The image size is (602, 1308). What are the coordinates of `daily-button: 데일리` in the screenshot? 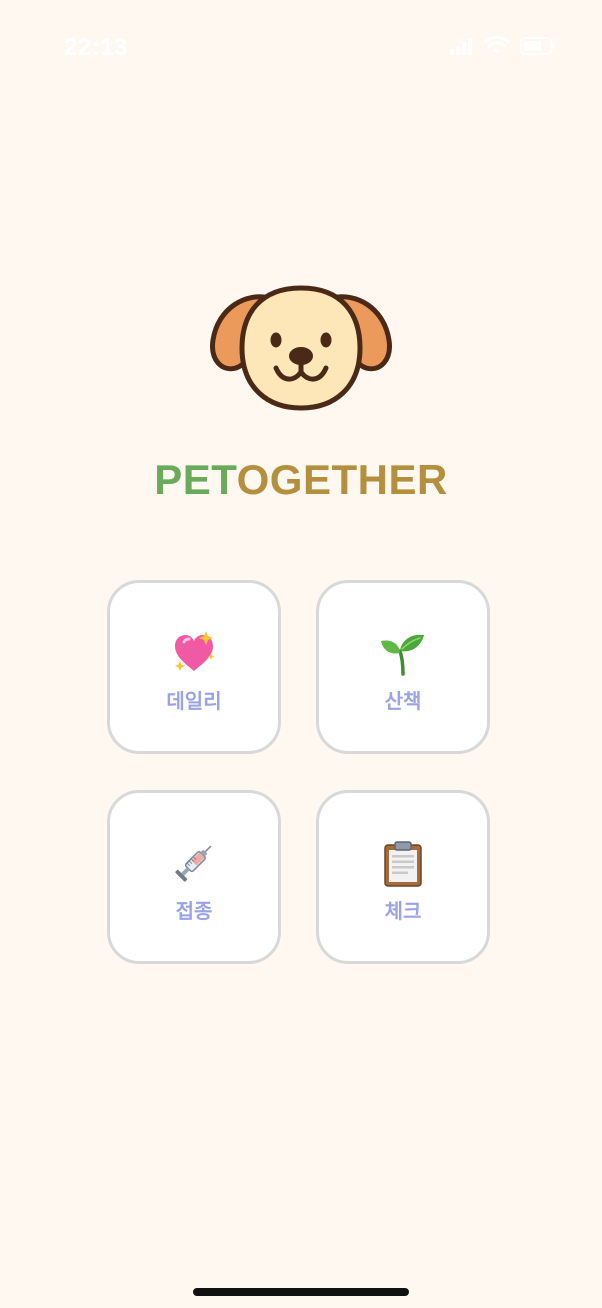 It's located at (194, 667).